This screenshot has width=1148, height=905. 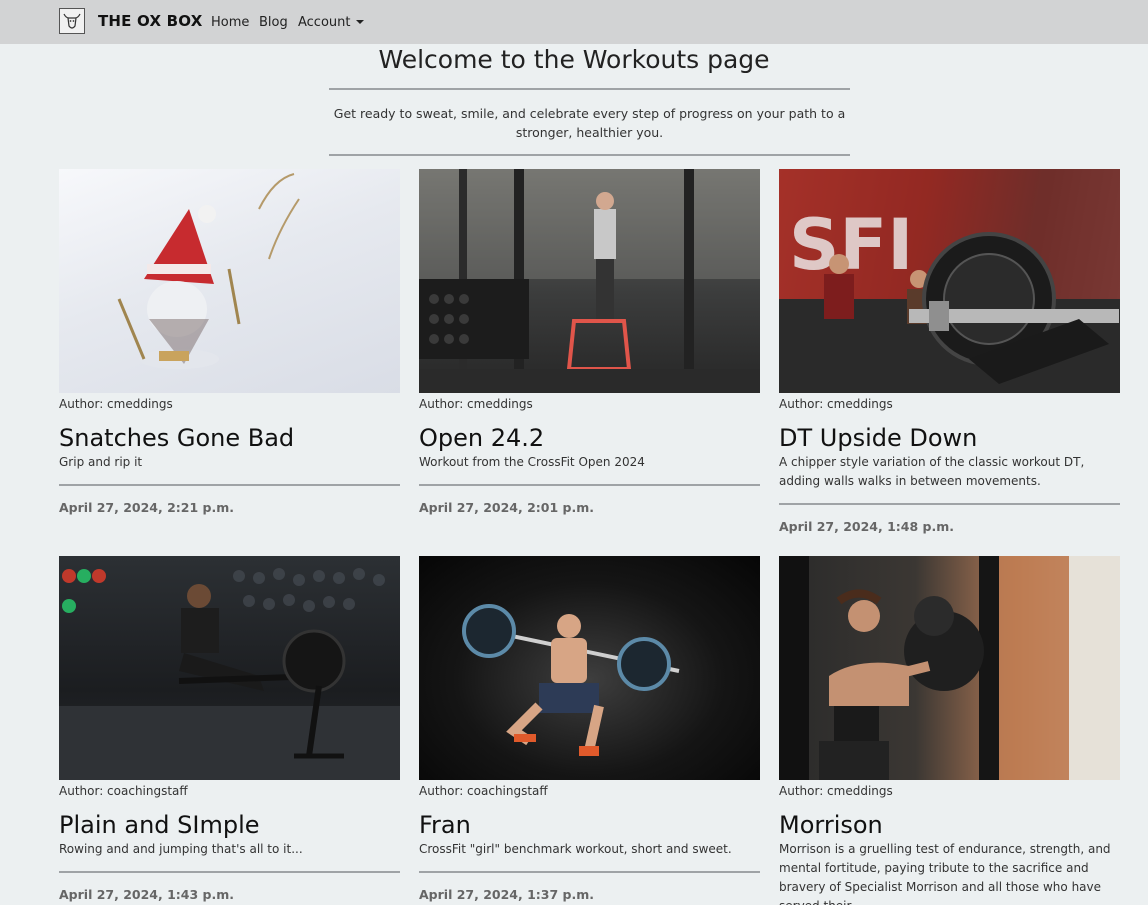 What do you see at coordinates (589, 281) in the screenshot?
I see `workout-image-box-jump` at bounding box center [589, 281].